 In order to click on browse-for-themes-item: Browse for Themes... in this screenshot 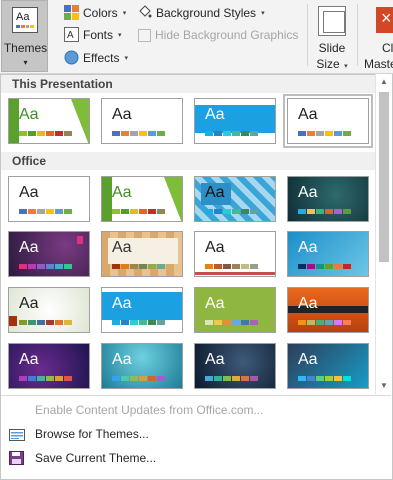, I will do `click(196, 434)`.